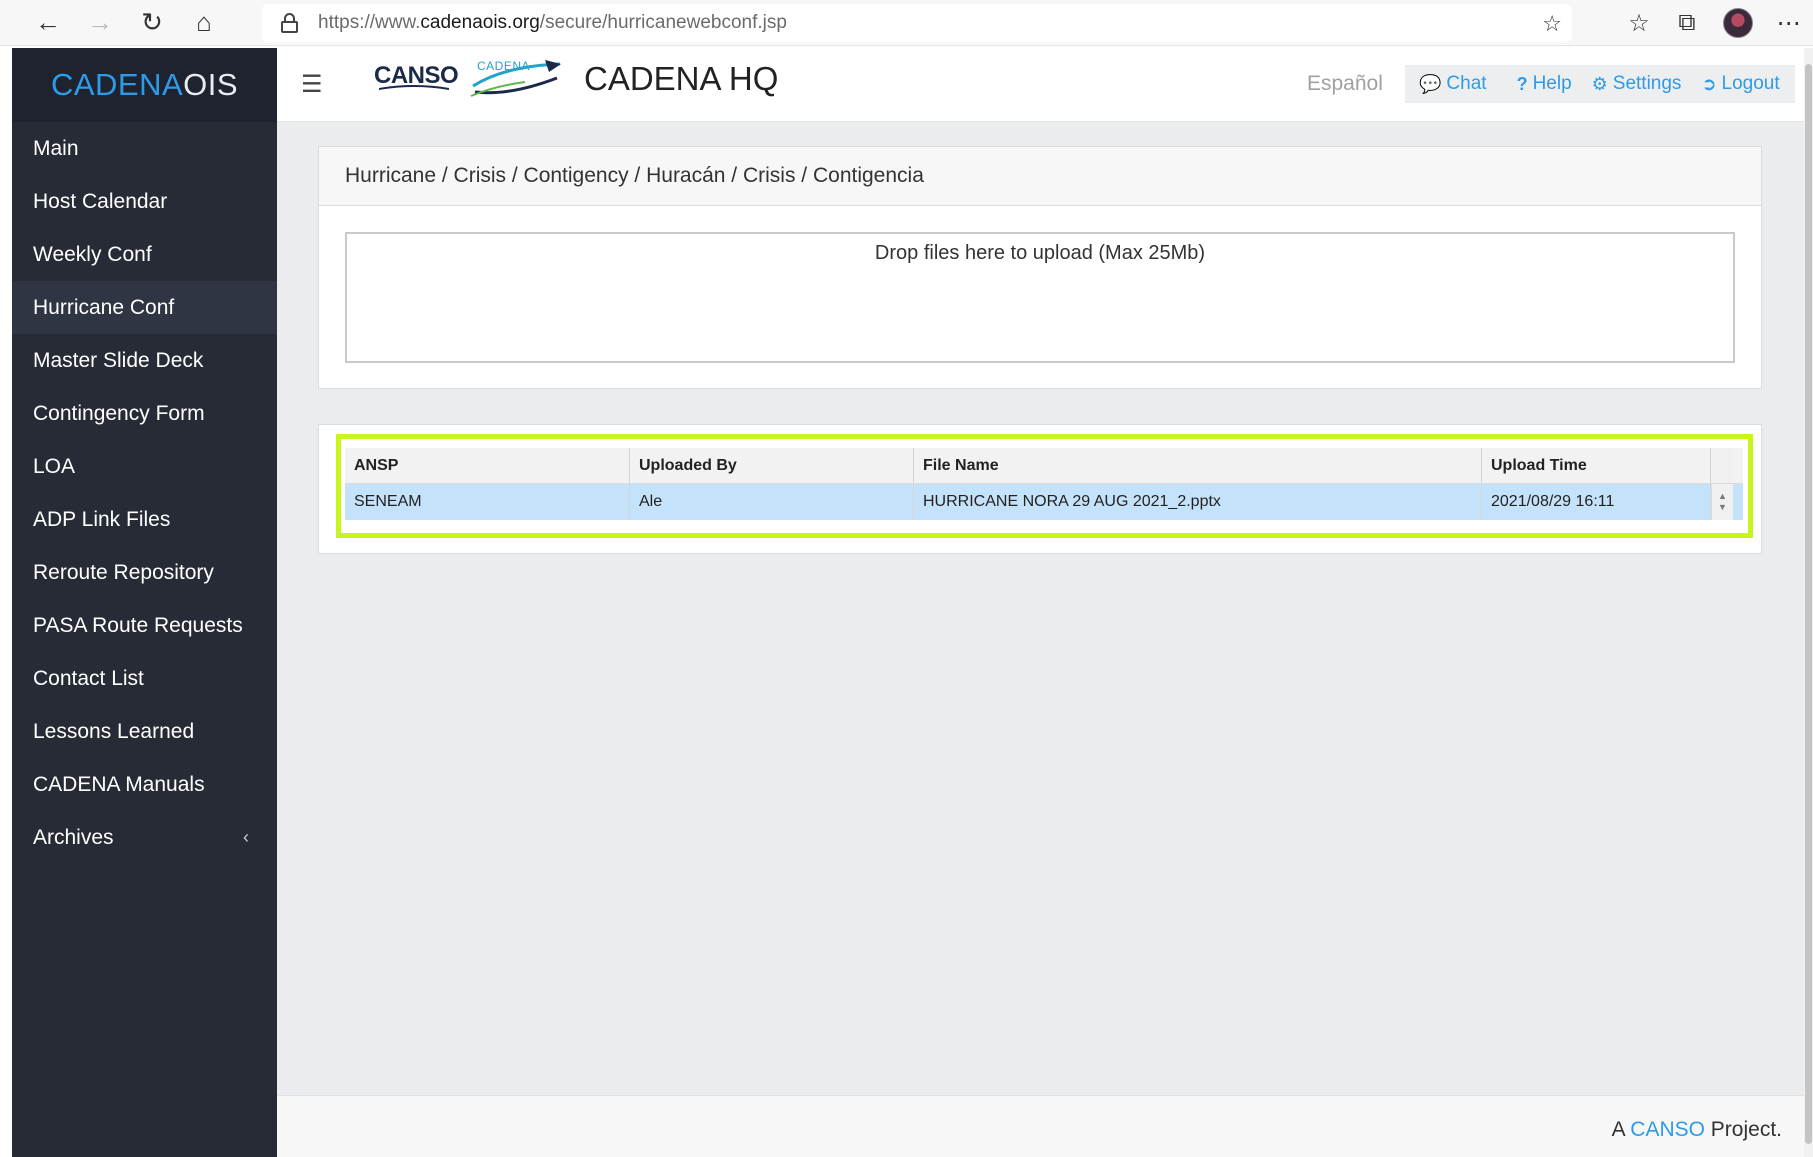  Describe the element at coordinates (100, 201) in the screenshot. I see `sidebar-item-label: Host Calendar` at that location.